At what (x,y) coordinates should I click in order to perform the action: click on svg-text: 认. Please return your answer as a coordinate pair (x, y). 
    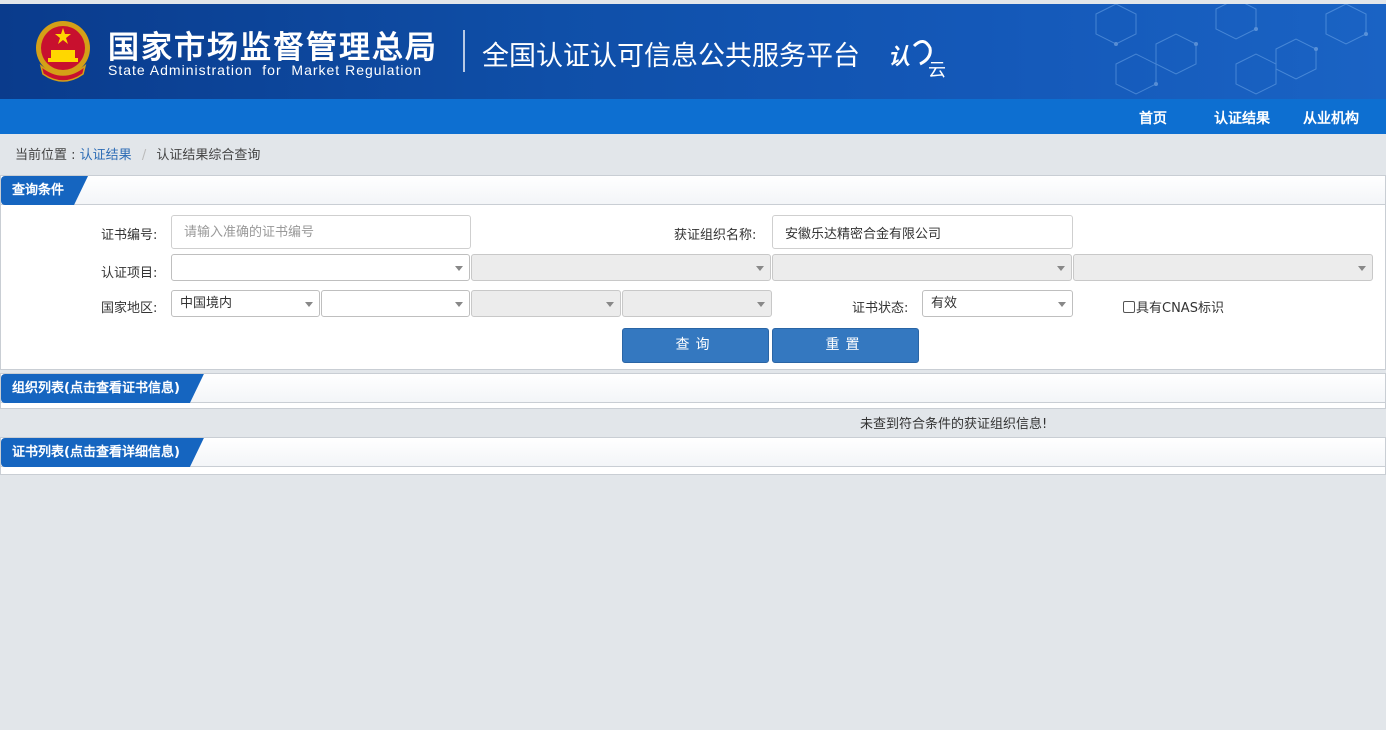
    Looking at the image, I should click on (899, 57).